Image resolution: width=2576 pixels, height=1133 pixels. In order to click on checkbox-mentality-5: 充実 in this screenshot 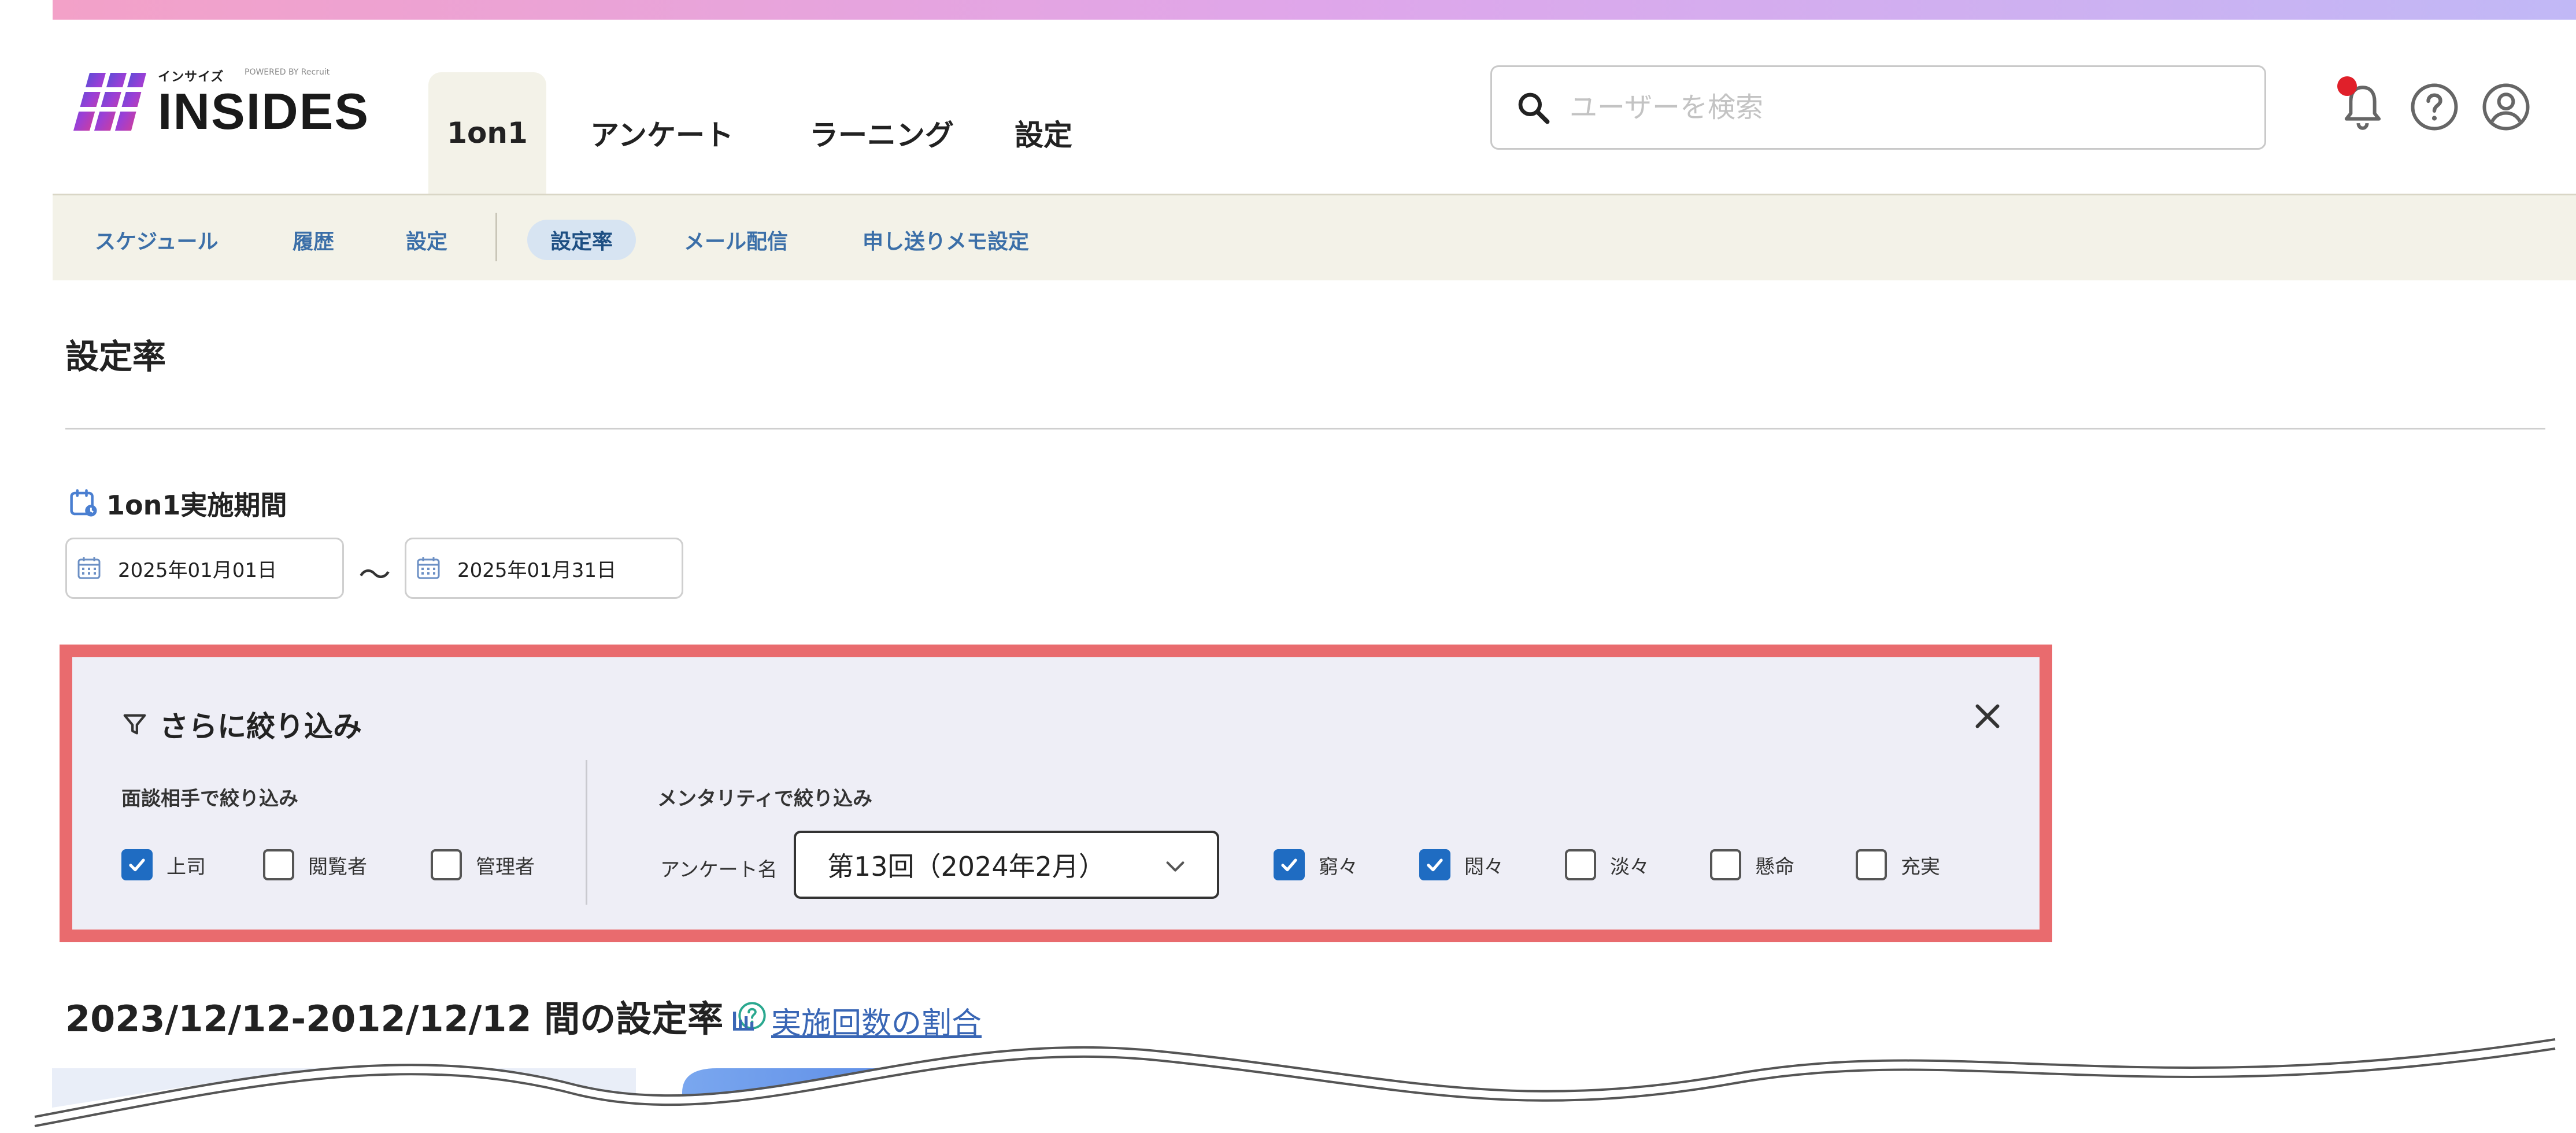, I will do `click(1898, 865)`.